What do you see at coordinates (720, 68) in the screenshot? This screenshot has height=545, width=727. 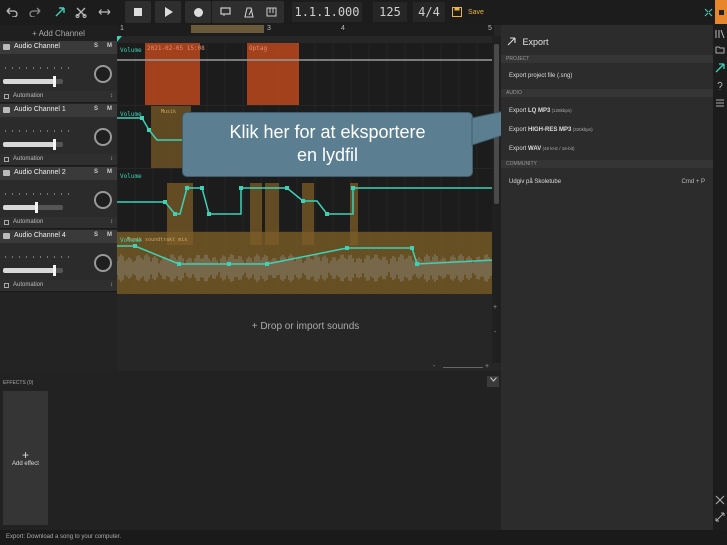 I see `export-icon` at bounding box center [720, 68].